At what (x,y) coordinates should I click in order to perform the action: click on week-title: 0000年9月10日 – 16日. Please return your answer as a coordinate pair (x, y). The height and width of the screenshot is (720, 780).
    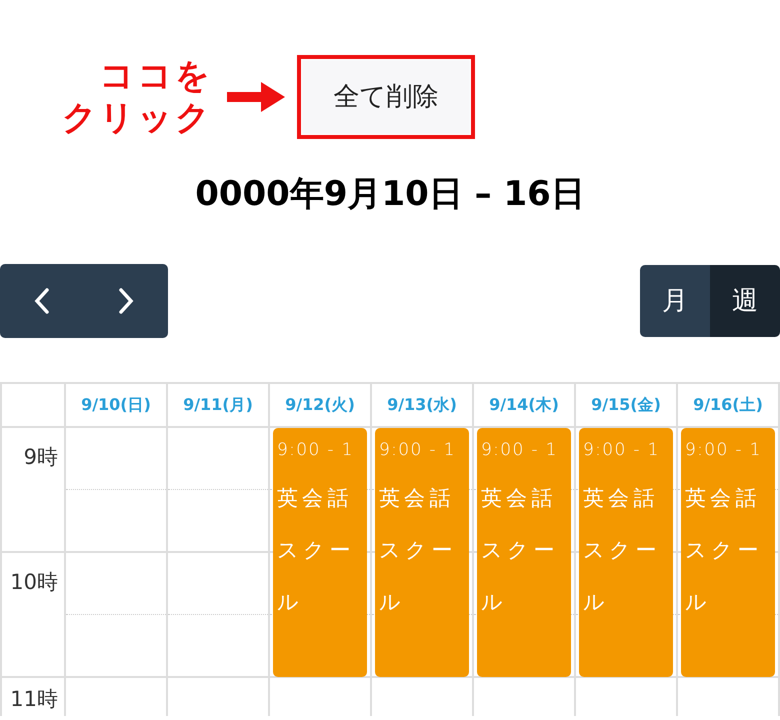
    Looking at the image, I should click on (390, 194).